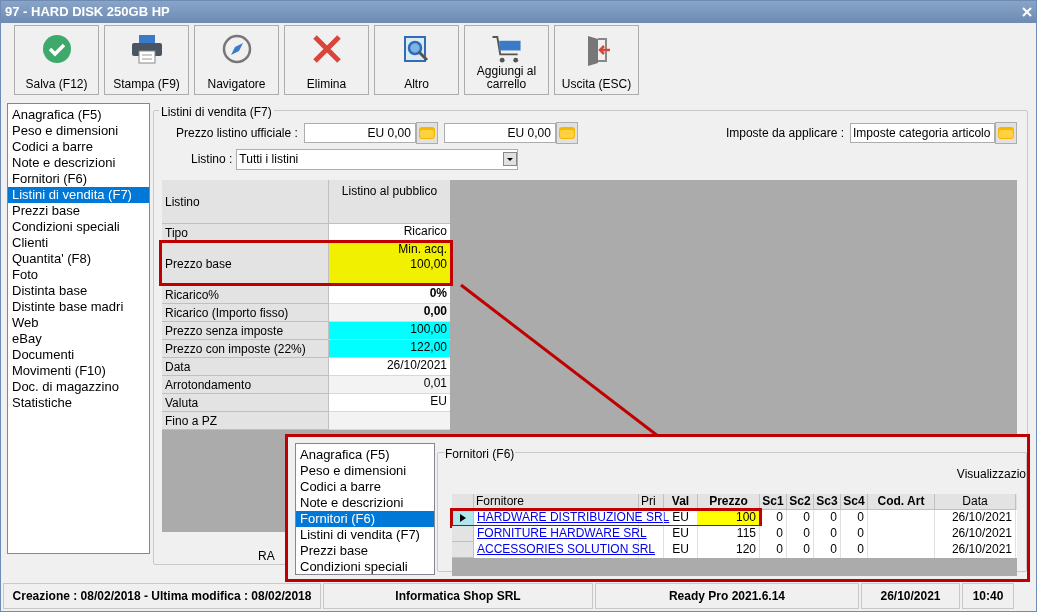 The width and height of the screenshot is (1037, 612). I want to click on checkmark-icon, so click(56, 49).